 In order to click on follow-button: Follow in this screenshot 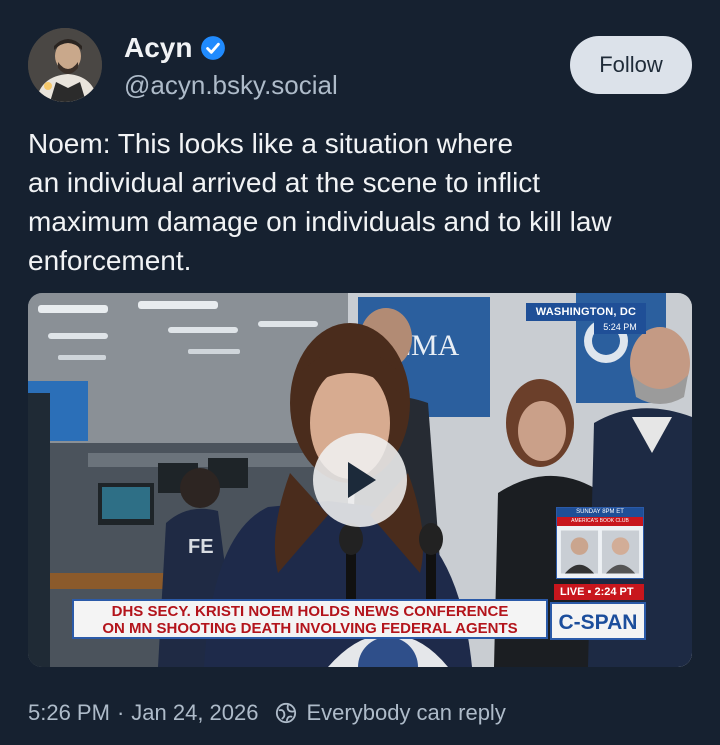, I will do `click(631, 65)`.